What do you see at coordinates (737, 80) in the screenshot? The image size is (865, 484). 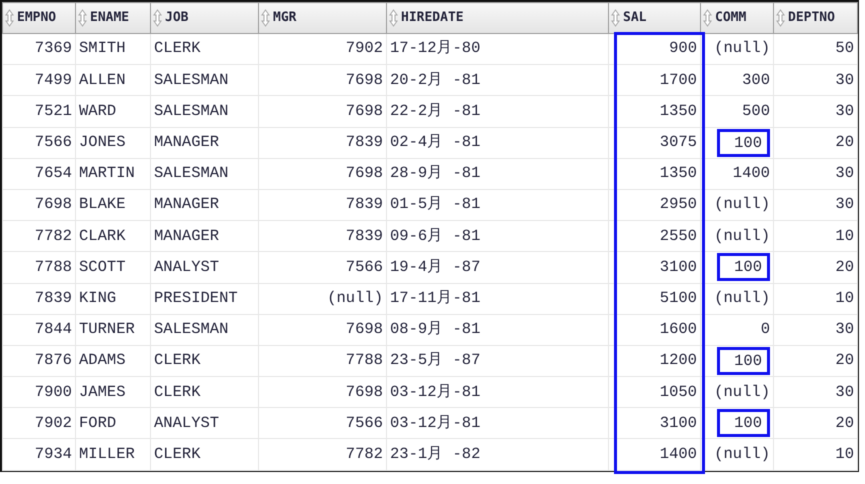 I see `table-cell: 300` at bounding box center [737, 80].